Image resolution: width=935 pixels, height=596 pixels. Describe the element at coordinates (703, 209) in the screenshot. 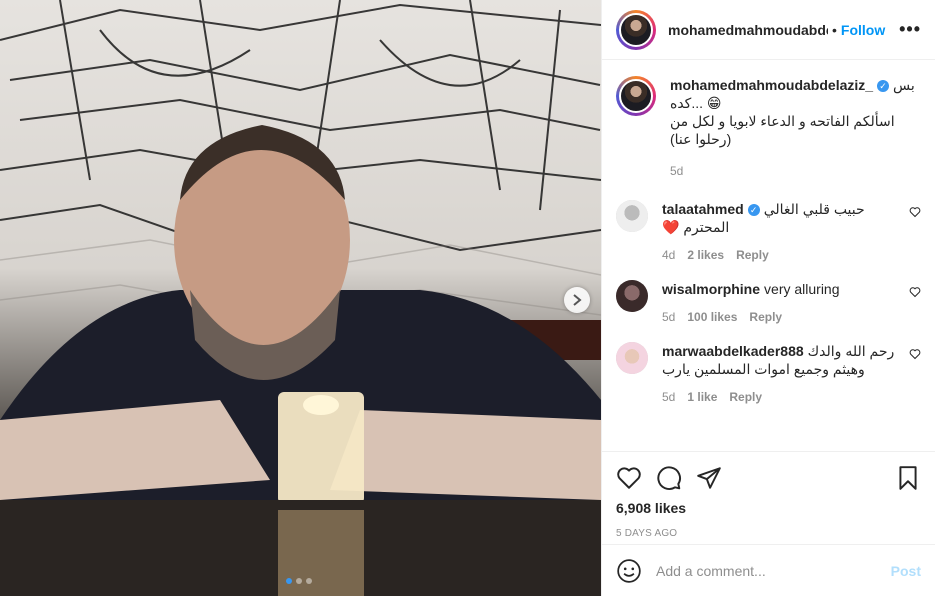

I see `commenter-username: talaatahmed` at that location.